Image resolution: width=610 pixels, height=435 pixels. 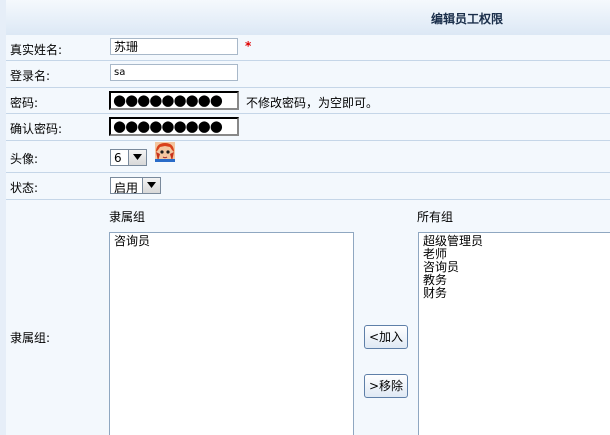 I want to click on status-select: 启用, so click(x=135, y=186).